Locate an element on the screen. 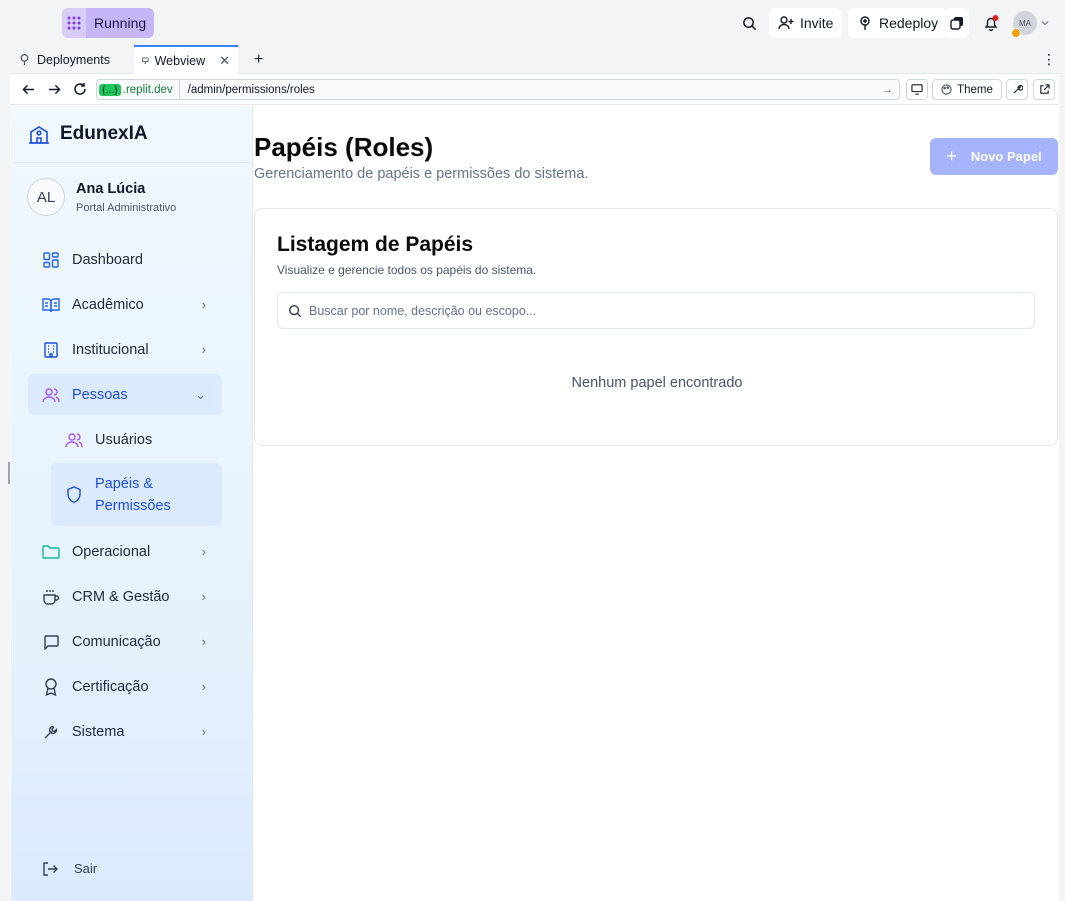 Image resolution: width=1065 pixels, height=901 pixels. tools-button is located at coordinates (1017, 89).